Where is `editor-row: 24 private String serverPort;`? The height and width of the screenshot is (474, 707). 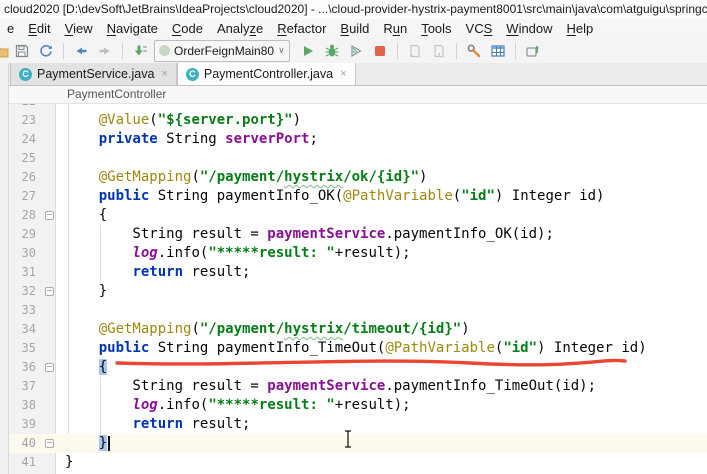
editor-row: 24 private String serverPort; is located at coordinates (353, 139).